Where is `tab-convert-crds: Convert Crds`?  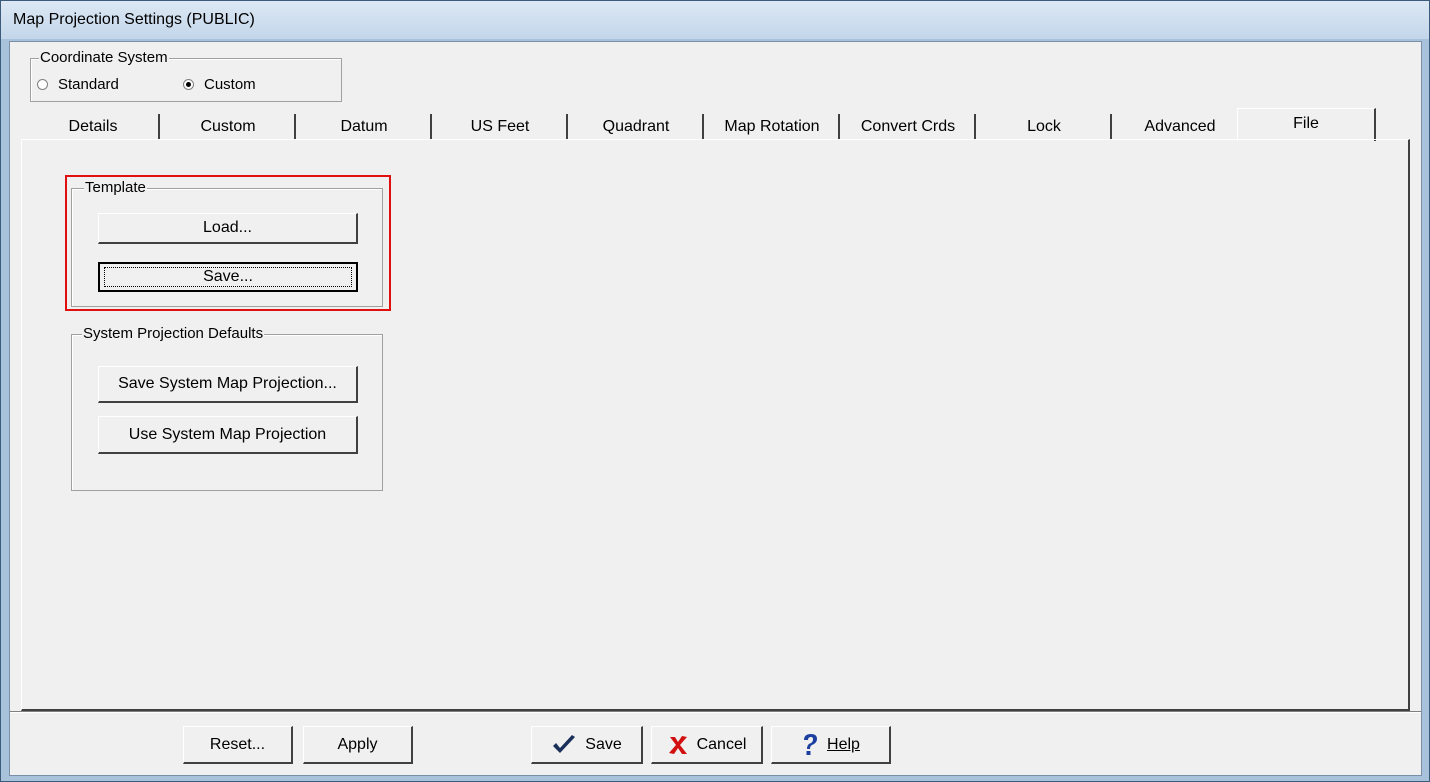
tab-convert-crds: Convert Crds is located at coordinates (909, 127).